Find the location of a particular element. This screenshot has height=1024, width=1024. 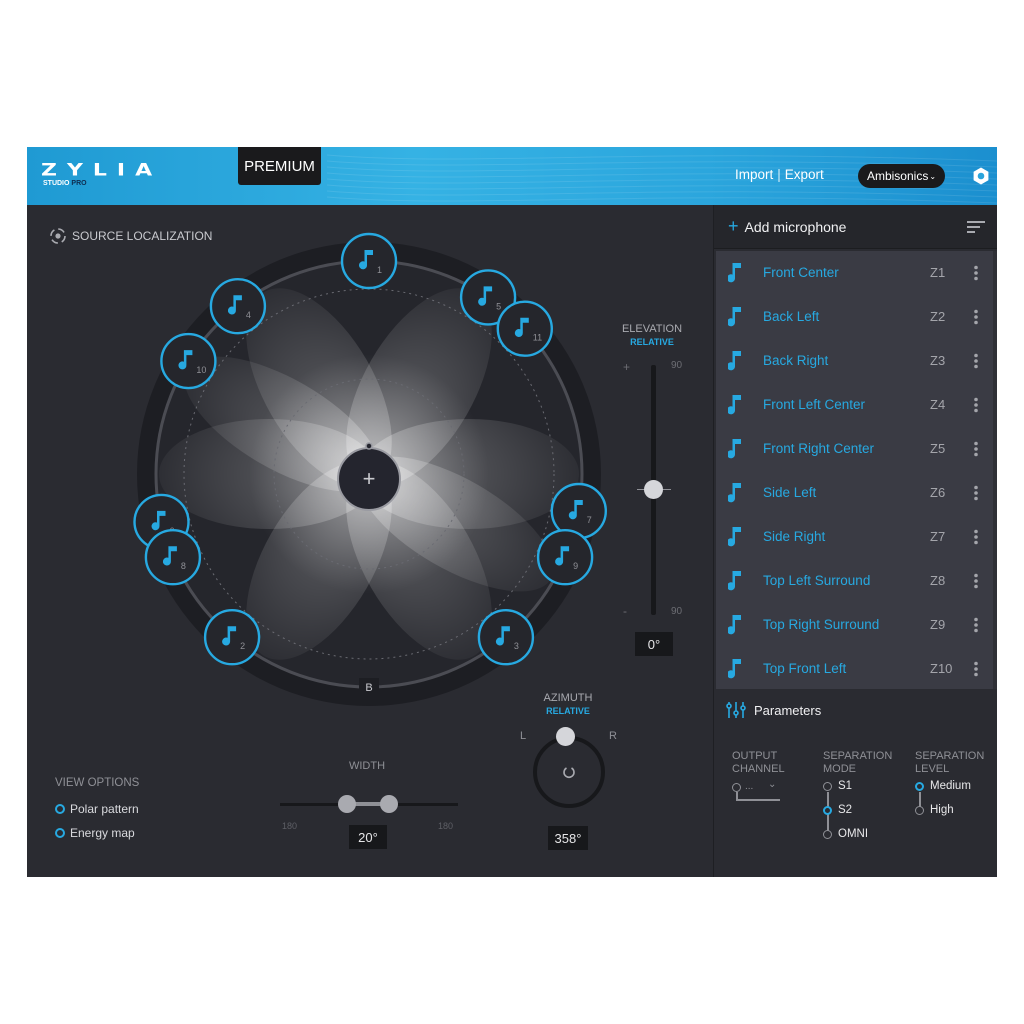

microphone-row: Side Right Z7 is located at coordinates (854, 537).